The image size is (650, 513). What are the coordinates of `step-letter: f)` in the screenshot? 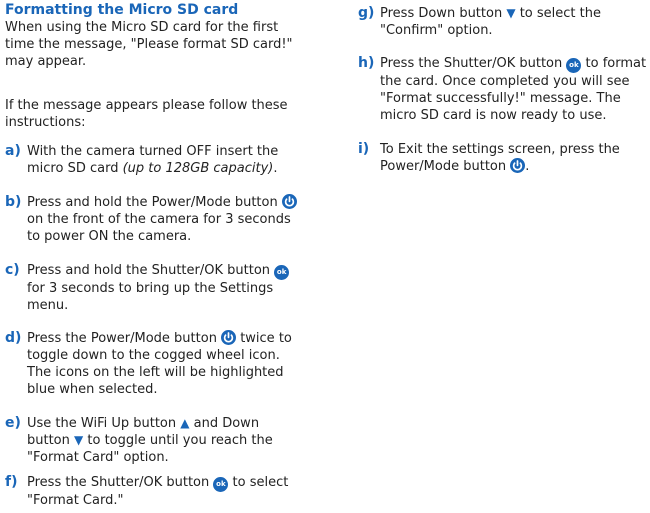 It's located at (11, 482).